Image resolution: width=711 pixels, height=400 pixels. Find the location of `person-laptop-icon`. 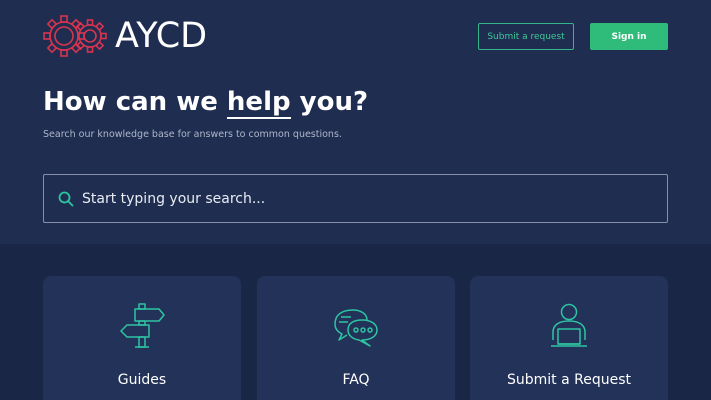

person-laptop-icon is located at coordinates (569, 325).